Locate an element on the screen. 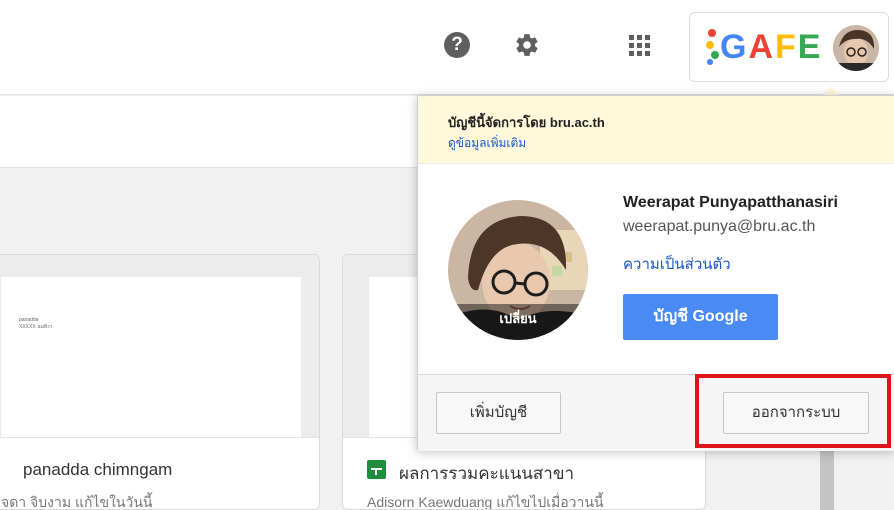  gear-glyph is located at coordinates (527, 45).